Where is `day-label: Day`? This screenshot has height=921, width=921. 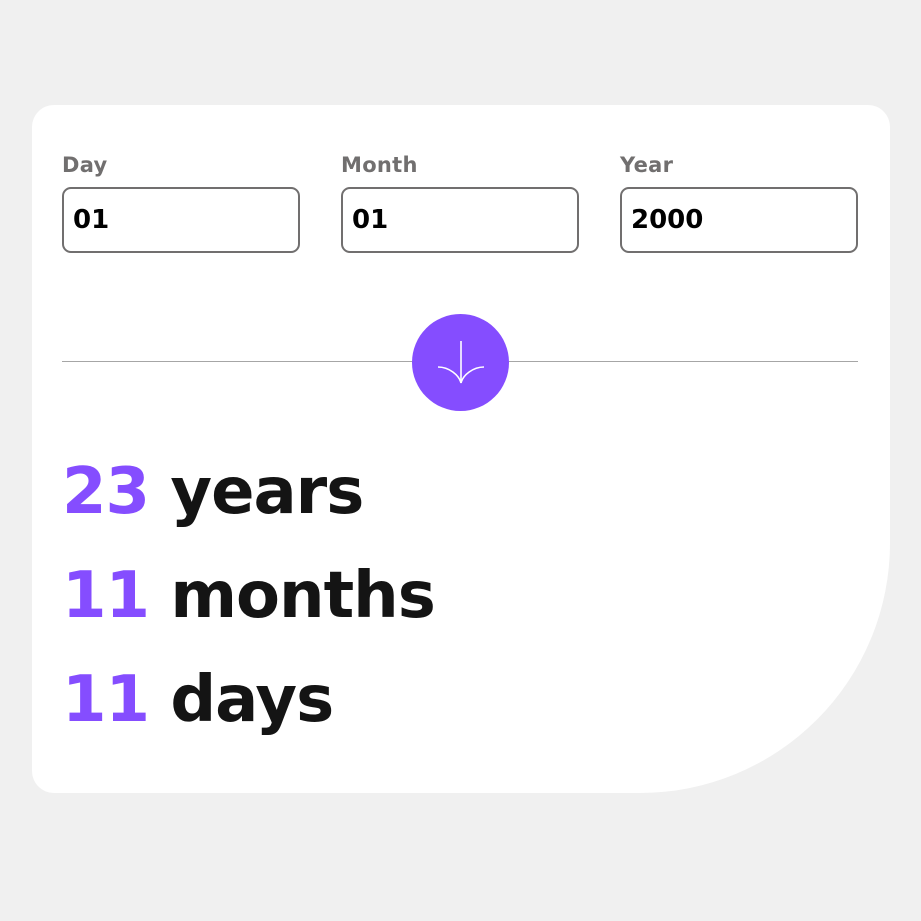 day-label: Day is located at coordinates (85, 165).